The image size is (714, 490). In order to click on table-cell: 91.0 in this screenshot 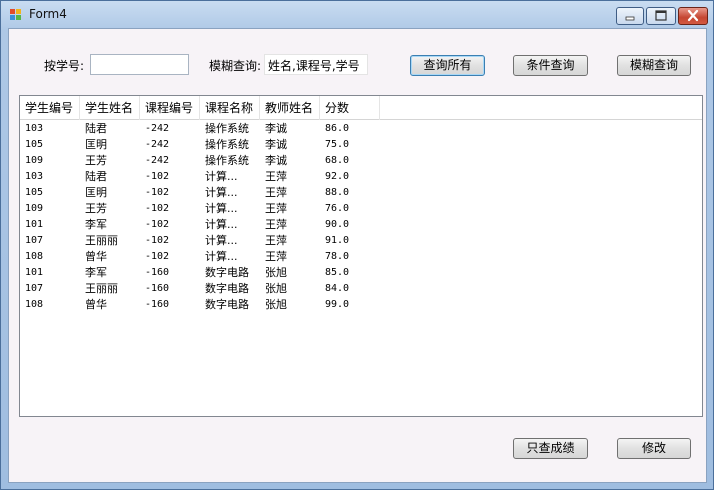, I will do `click(337, 240)`.